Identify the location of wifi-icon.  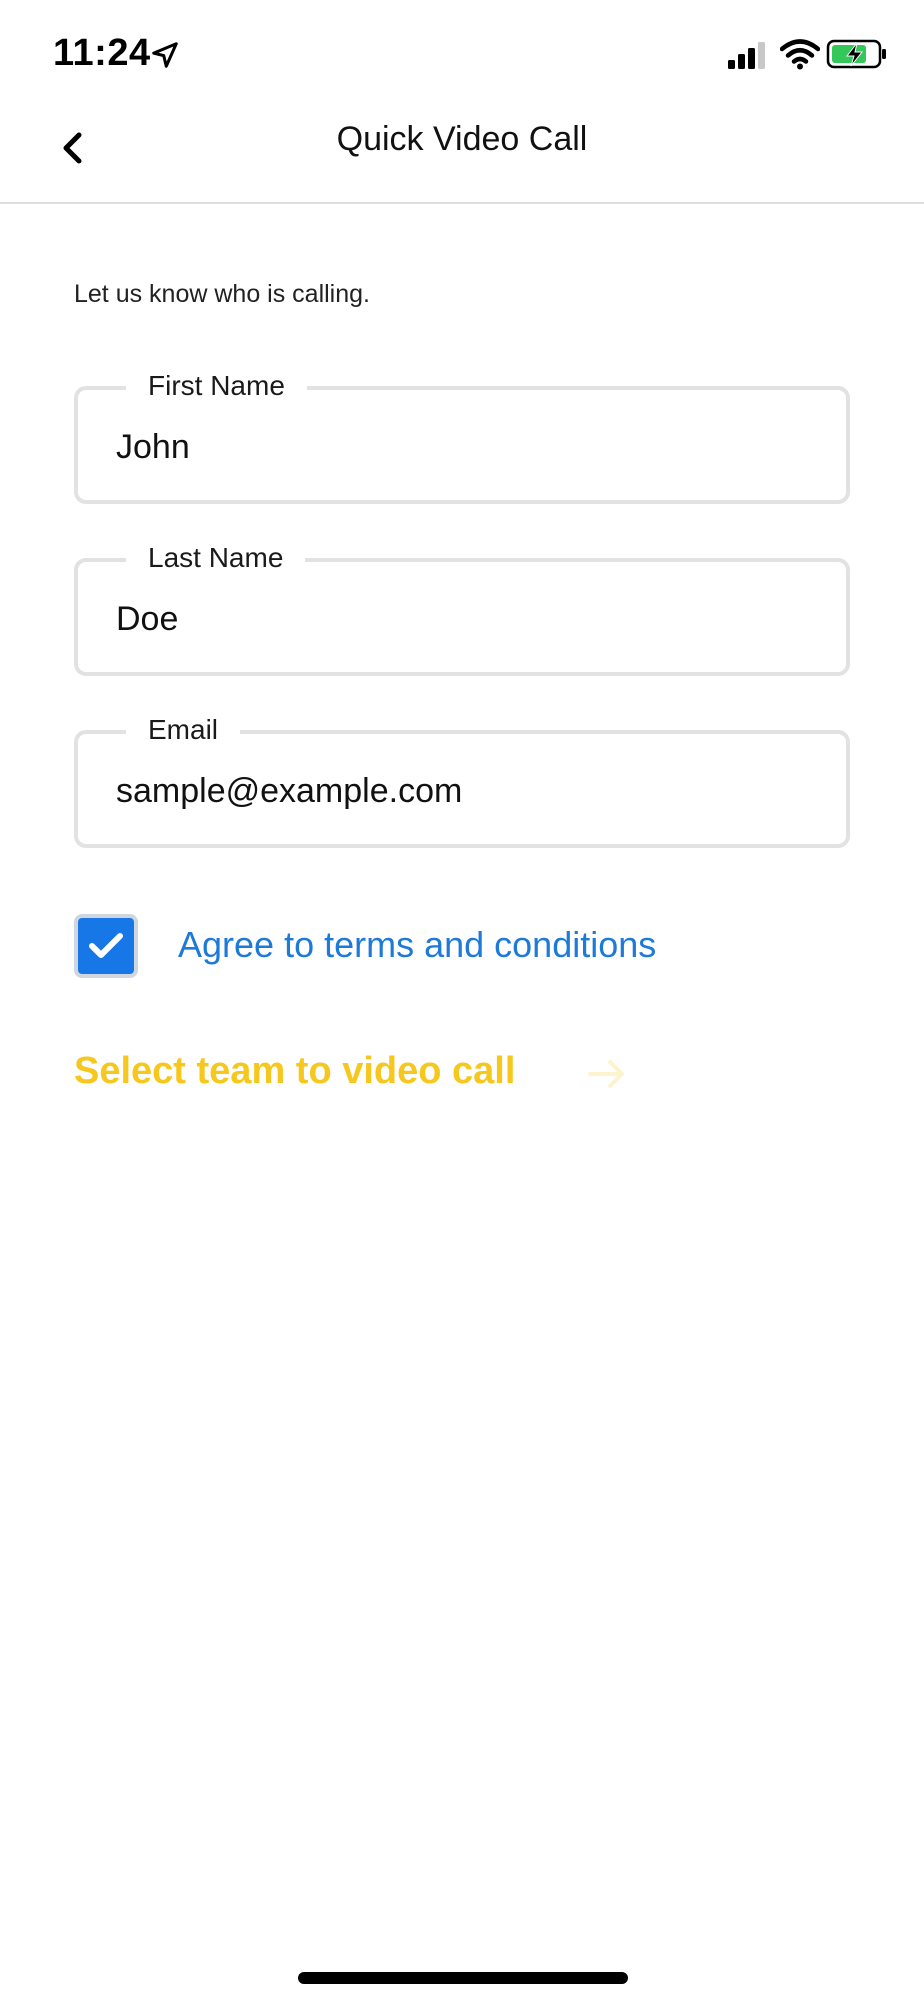
(800, 54).